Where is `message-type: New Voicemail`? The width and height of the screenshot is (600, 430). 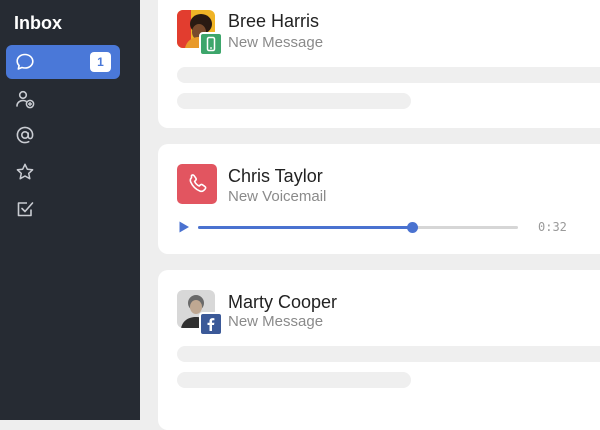 message-type: New Voicemail is located at coordinates (277, 196).